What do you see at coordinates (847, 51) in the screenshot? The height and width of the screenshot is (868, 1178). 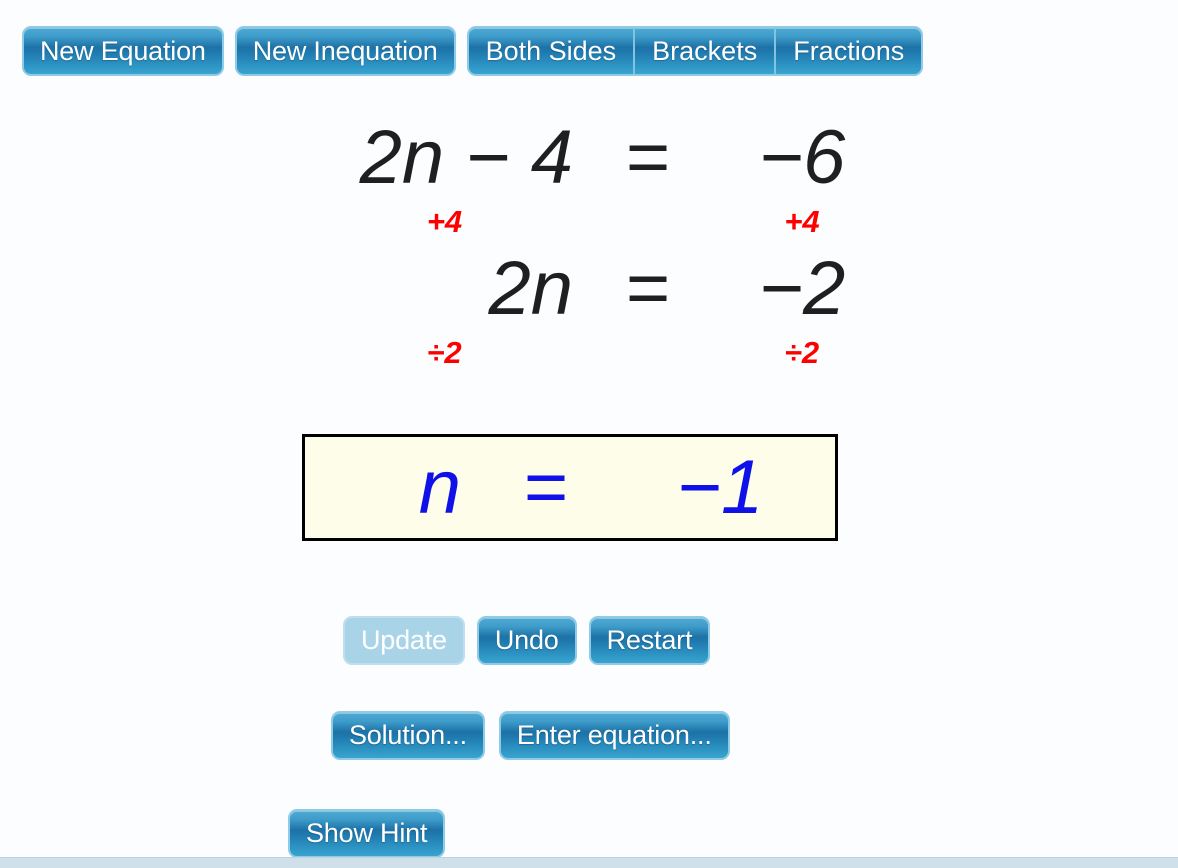 I see `fractions-button: Fractions` at bounding box center [847, 51].